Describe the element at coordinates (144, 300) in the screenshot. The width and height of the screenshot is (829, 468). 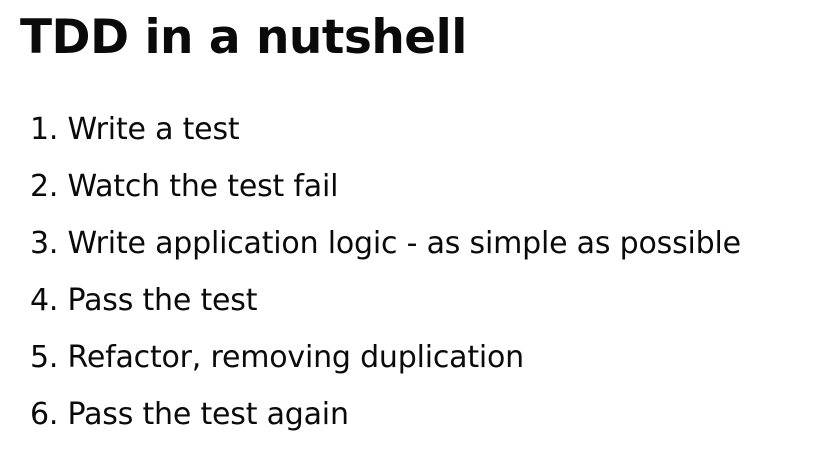
I see `step-item: 4. Pass the test` at that location.